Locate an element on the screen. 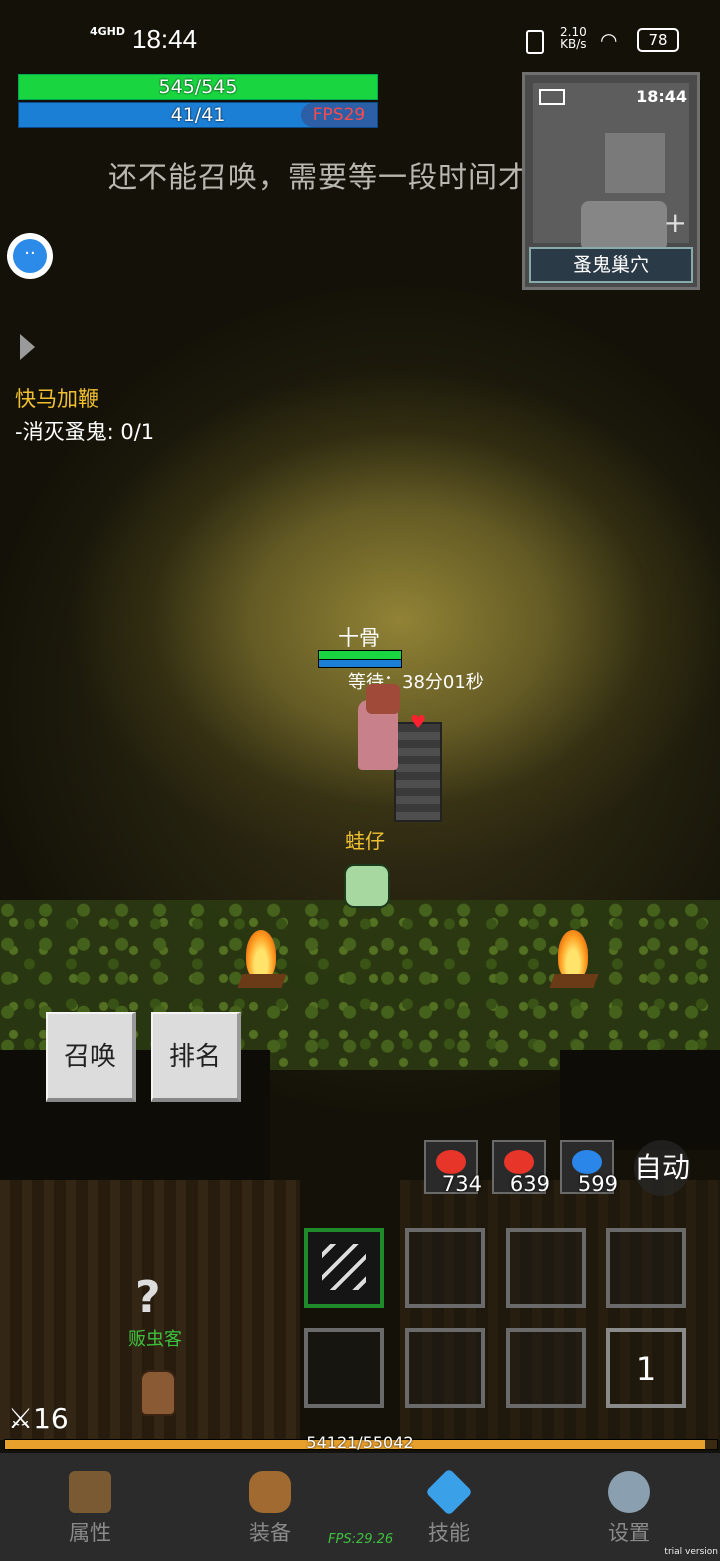 The height and width of the screenshot is (1561, 720). speed-unit: KB/s is located at coordinates (573, 44).